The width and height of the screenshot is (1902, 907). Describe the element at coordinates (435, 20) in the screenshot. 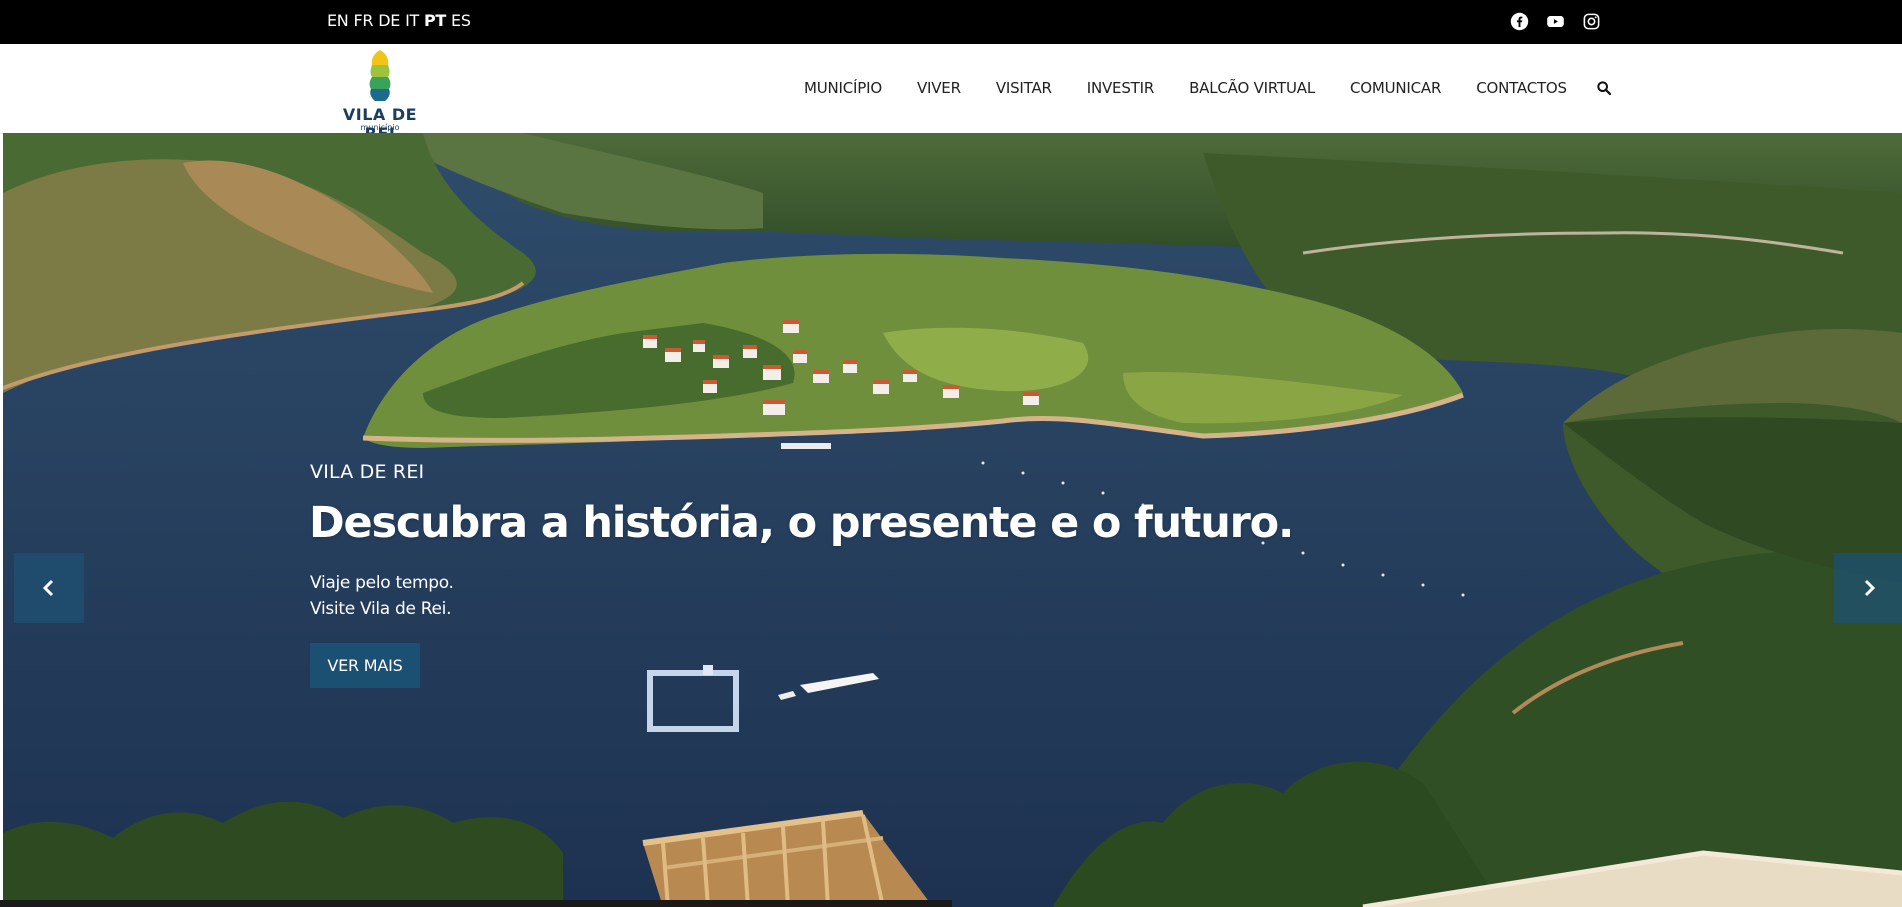

I see `lang-pt: PT` at that location.